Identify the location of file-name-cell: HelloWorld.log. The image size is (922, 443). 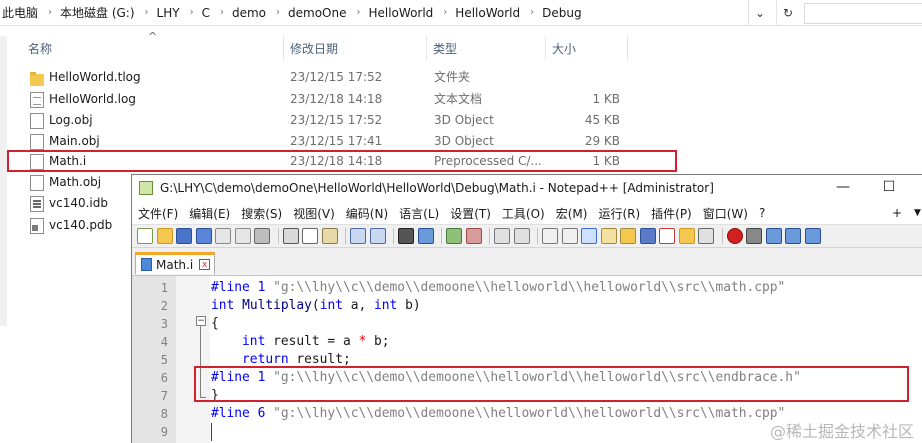
(83, 99).